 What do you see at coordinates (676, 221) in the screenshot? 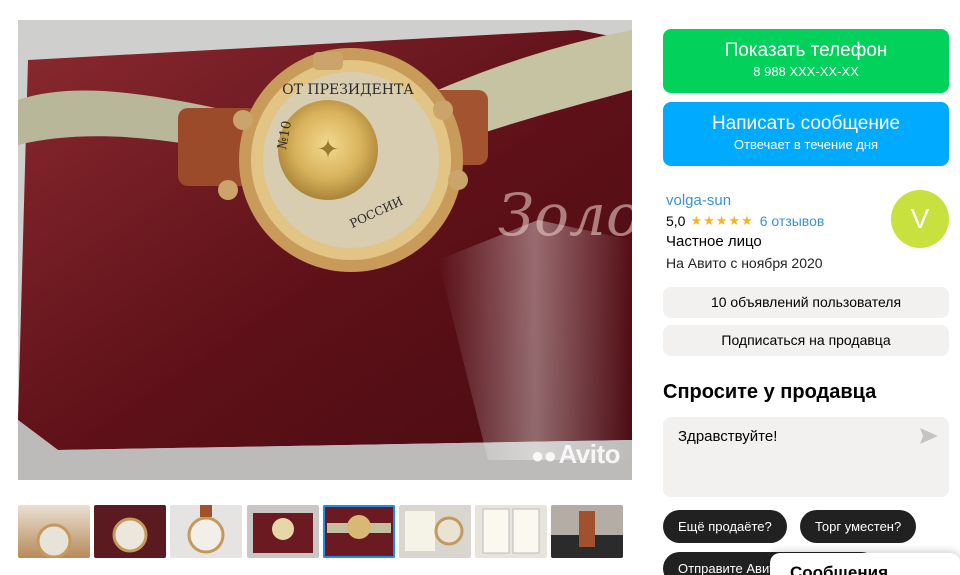
I see `rating-value: 5,0` at bounding box center [676, 221].